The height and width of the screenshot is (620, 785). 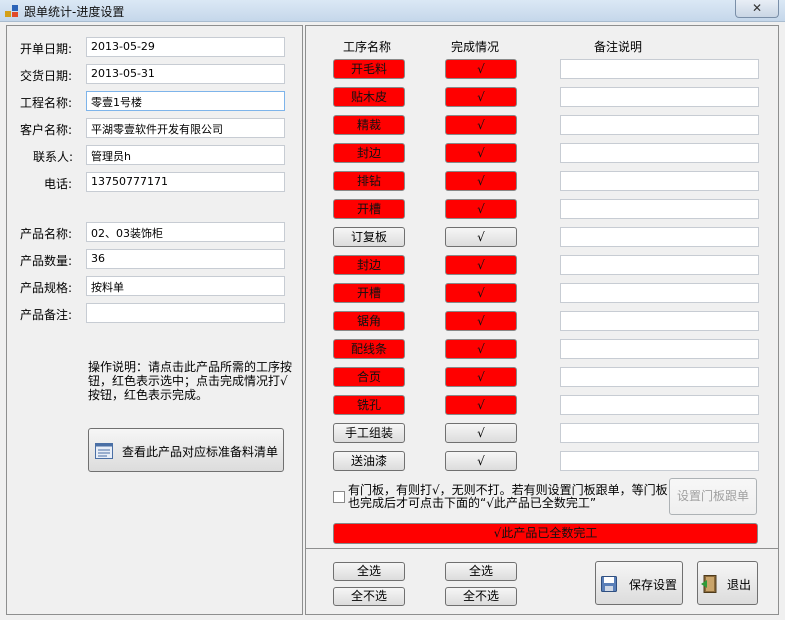 What do you see at coordinates (58, 184) in the screenshot?
I see `phone-label: 电话:` at bounding box center [58, 184].